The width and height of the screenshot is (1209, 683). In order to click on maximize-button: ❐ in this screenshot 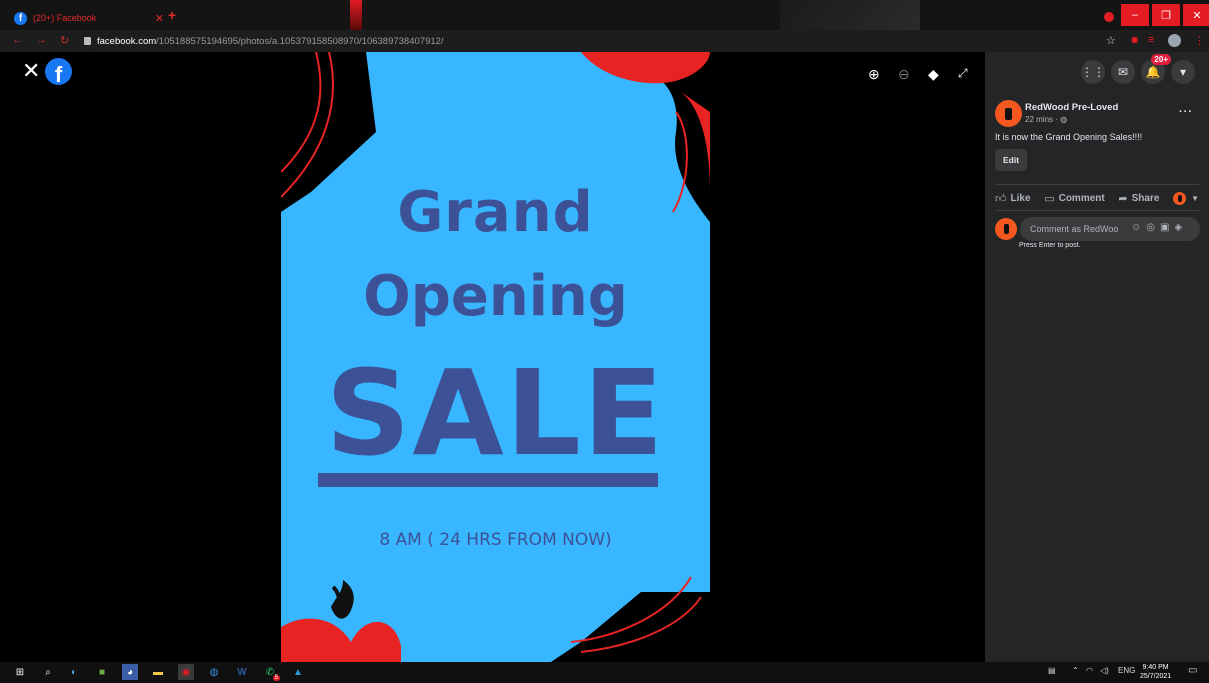, I will do `click(1166, 15)`.